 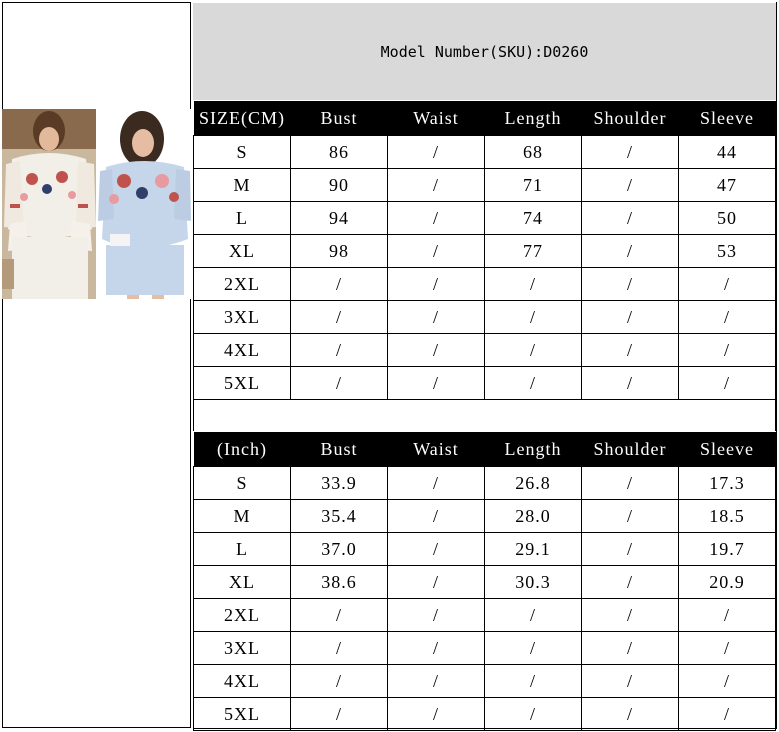 I want to click on table-row: 2XL / / / / /, so click(x=484, y=284).